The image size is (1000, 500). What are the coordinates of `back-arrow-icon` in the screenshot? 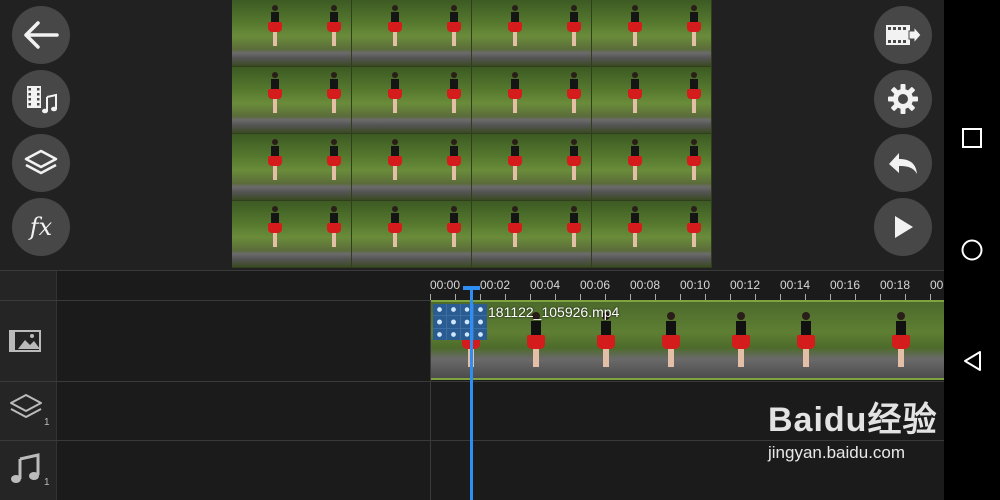 It's located at (41, 35).